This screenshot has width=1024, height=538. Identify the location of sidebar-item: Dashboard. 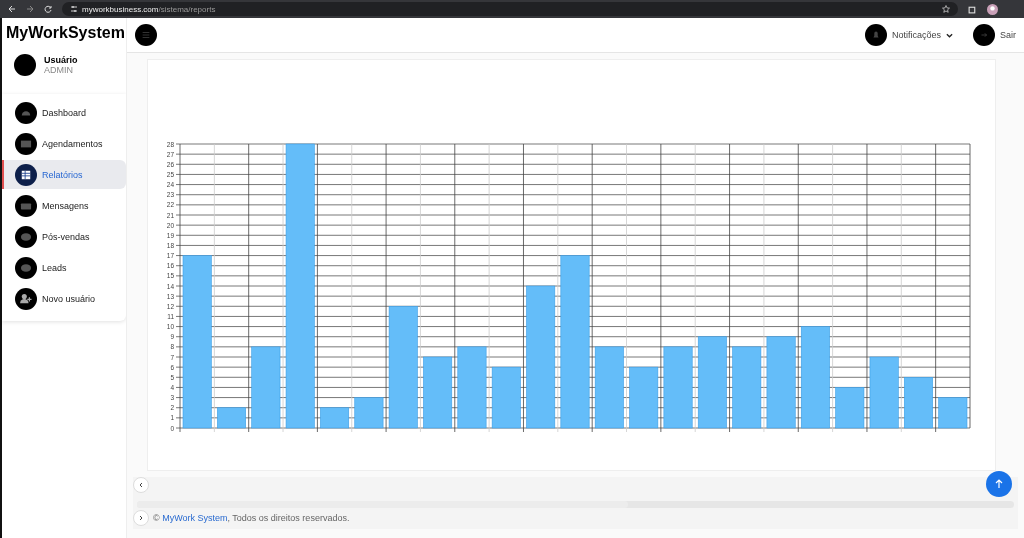
(64, 112).